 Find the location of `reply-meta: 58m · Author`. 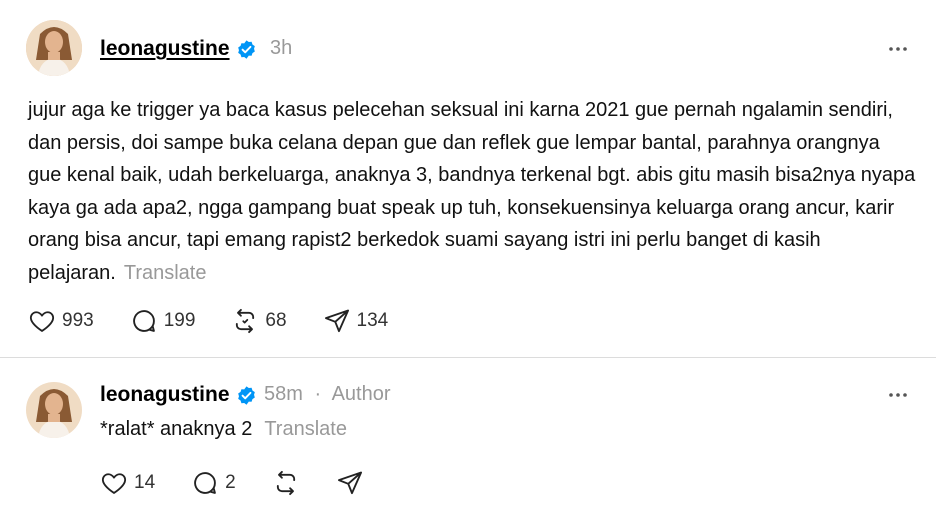

reply-meta: 58m · Author is located at coordinates (327, 394).